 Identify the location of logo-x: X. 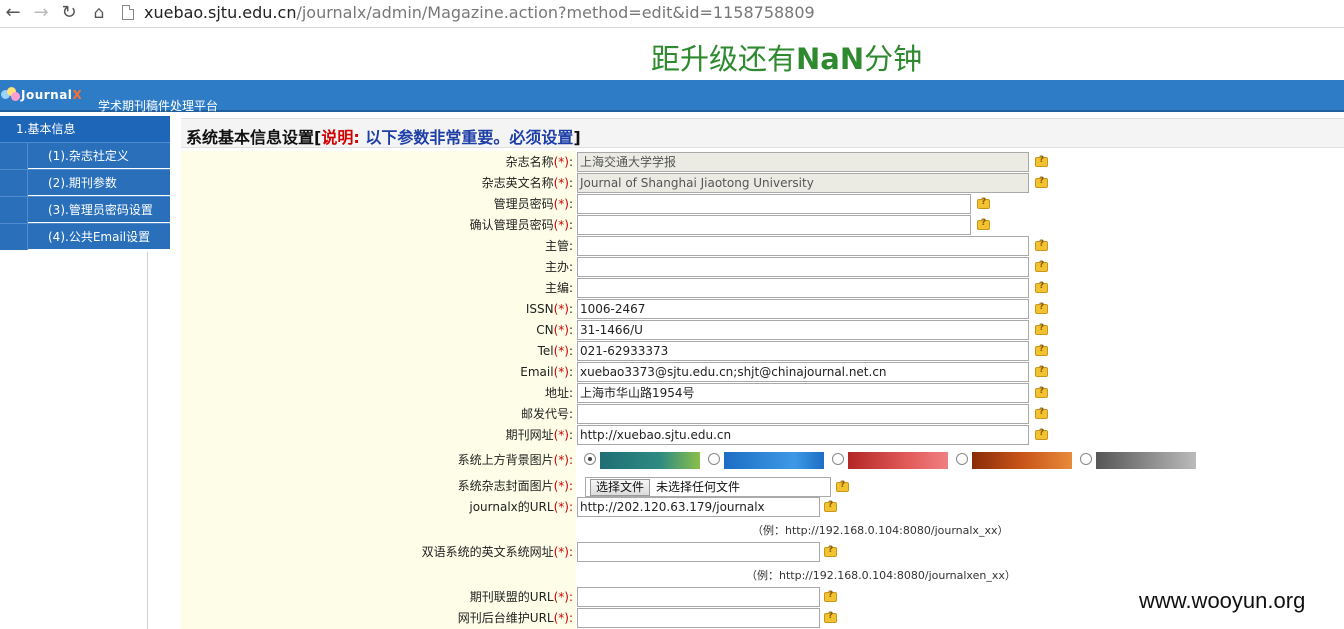
(77, 95).